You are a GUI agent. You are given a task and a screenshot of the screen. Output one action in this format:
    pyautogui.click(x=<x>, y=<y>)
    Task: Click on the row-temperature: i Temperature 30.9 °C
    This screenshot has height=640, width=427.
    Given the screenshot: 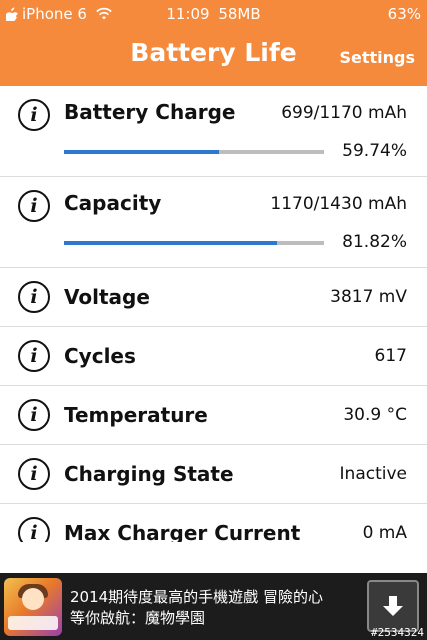 What is the action you would take?
    pyautogui.click(x=213, y=415)
    